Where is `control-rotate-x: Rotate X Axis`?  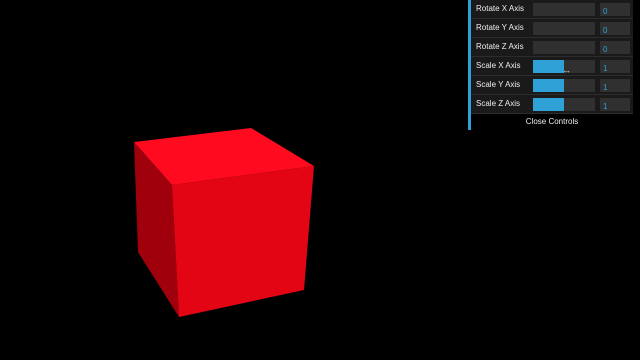
control-rotate-x: Rotate X Axis is located at coordinates (552, 9).